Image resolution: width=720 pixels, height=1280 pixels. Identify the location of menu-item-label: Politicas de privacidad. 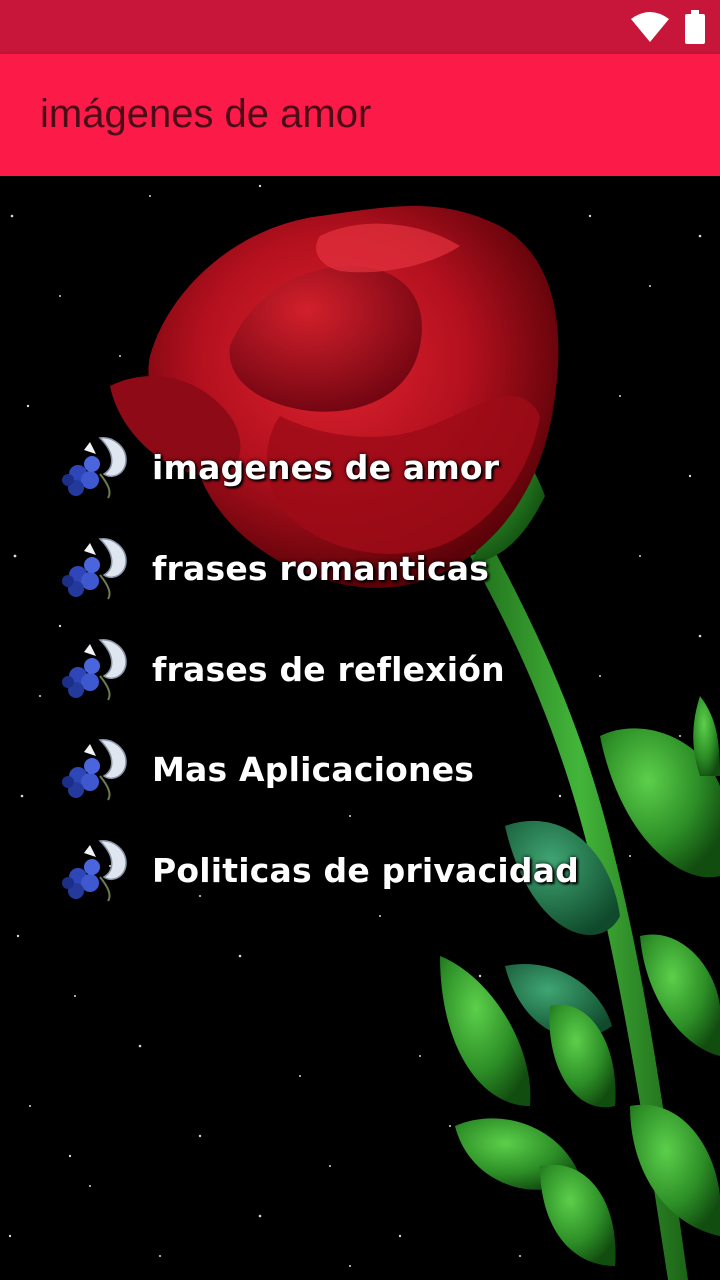
(365, 870).